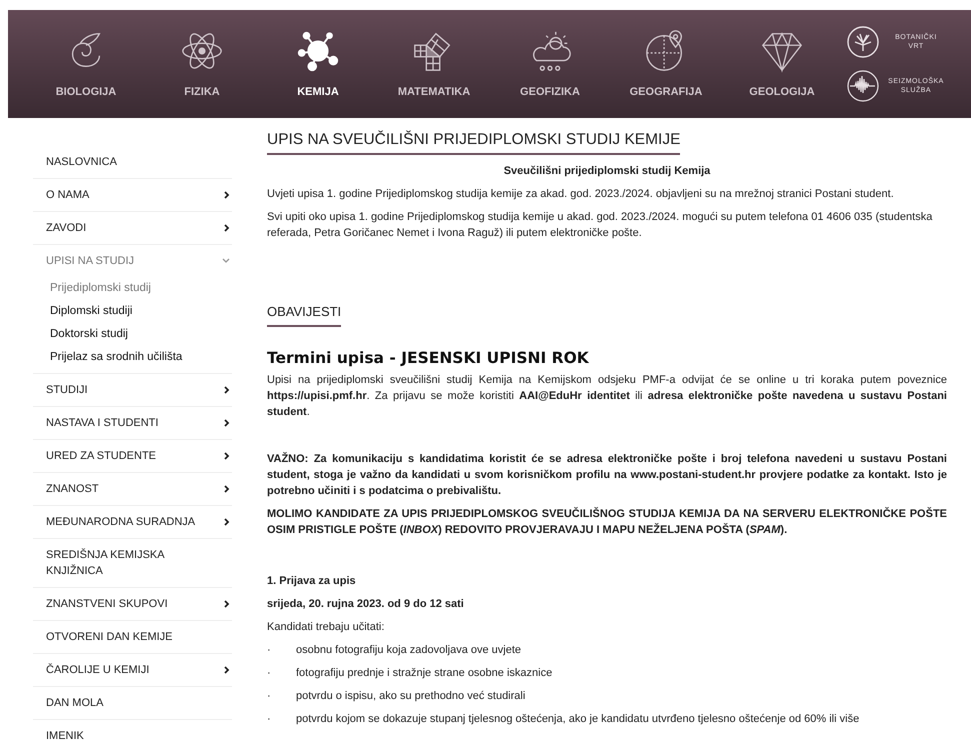 This screenshot has width=971, height=745. Describe the element at coordinates (863, 86) in the screenshot. I see `seismograph-icon` at that location.